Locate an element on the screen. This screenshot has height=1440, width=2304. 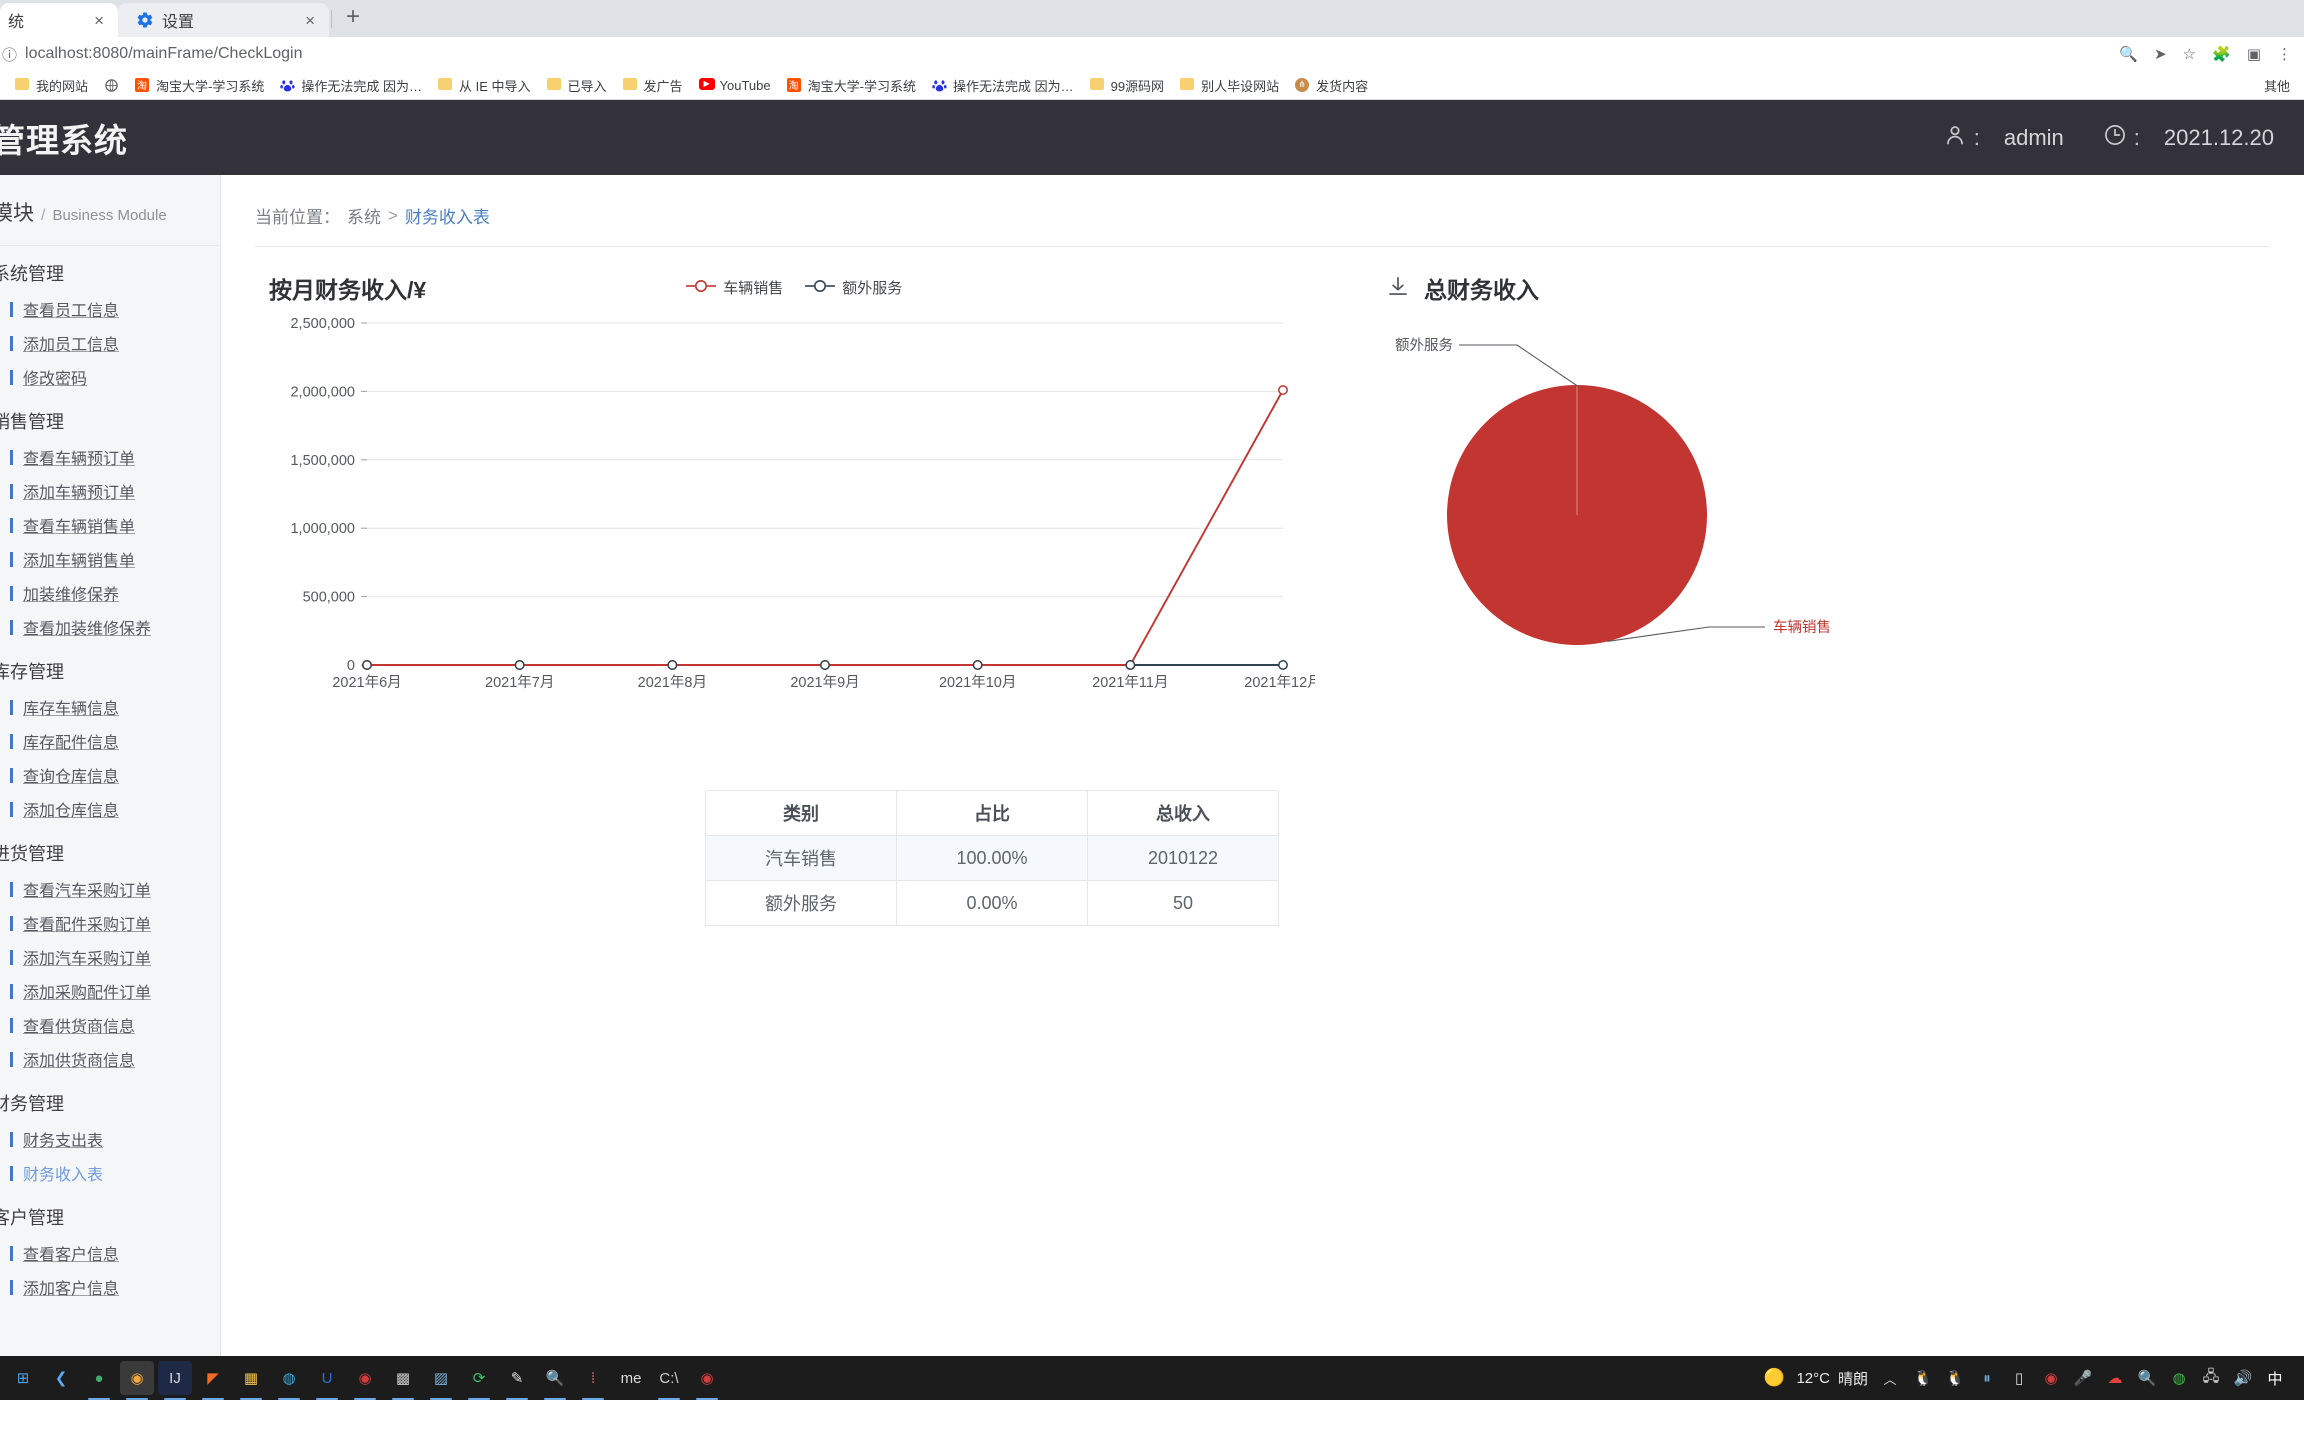
sidebar-item-3-4: 查看供货商信息 is located at coordinates (110, 1025).